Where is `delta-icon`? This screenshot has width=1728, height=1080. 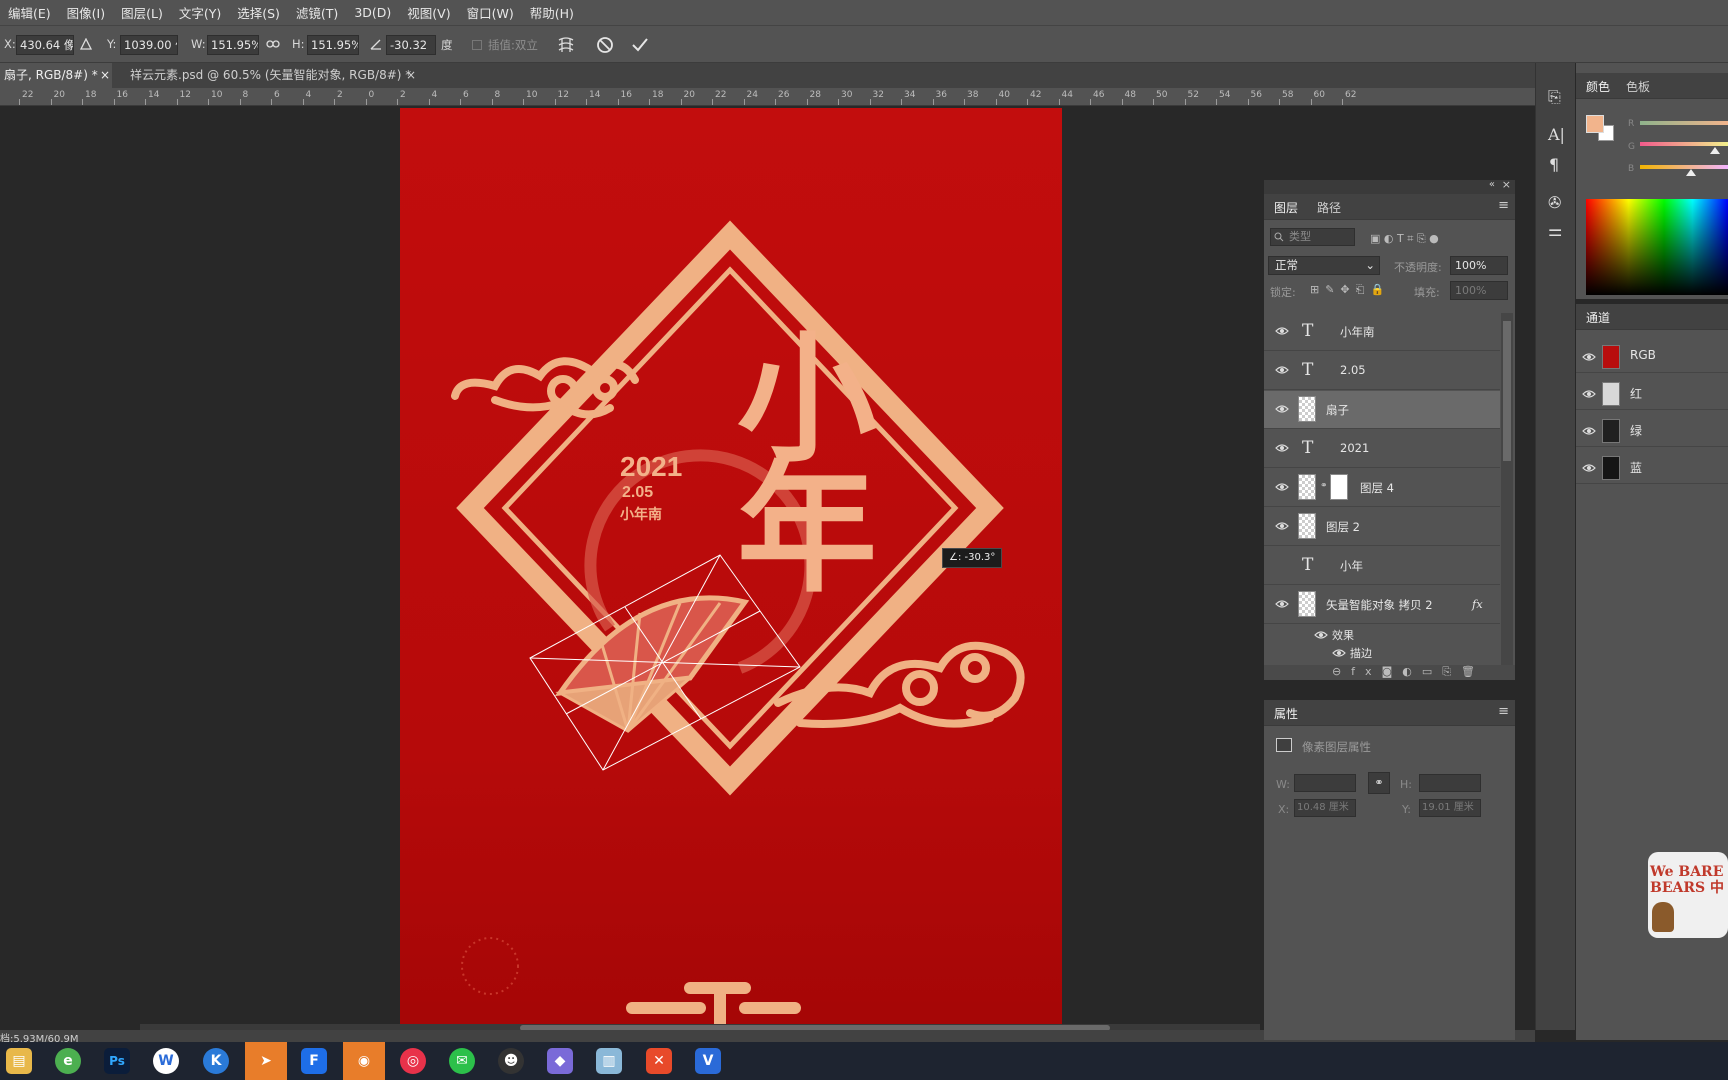
delta-icon is located at coordinates (86, 44).